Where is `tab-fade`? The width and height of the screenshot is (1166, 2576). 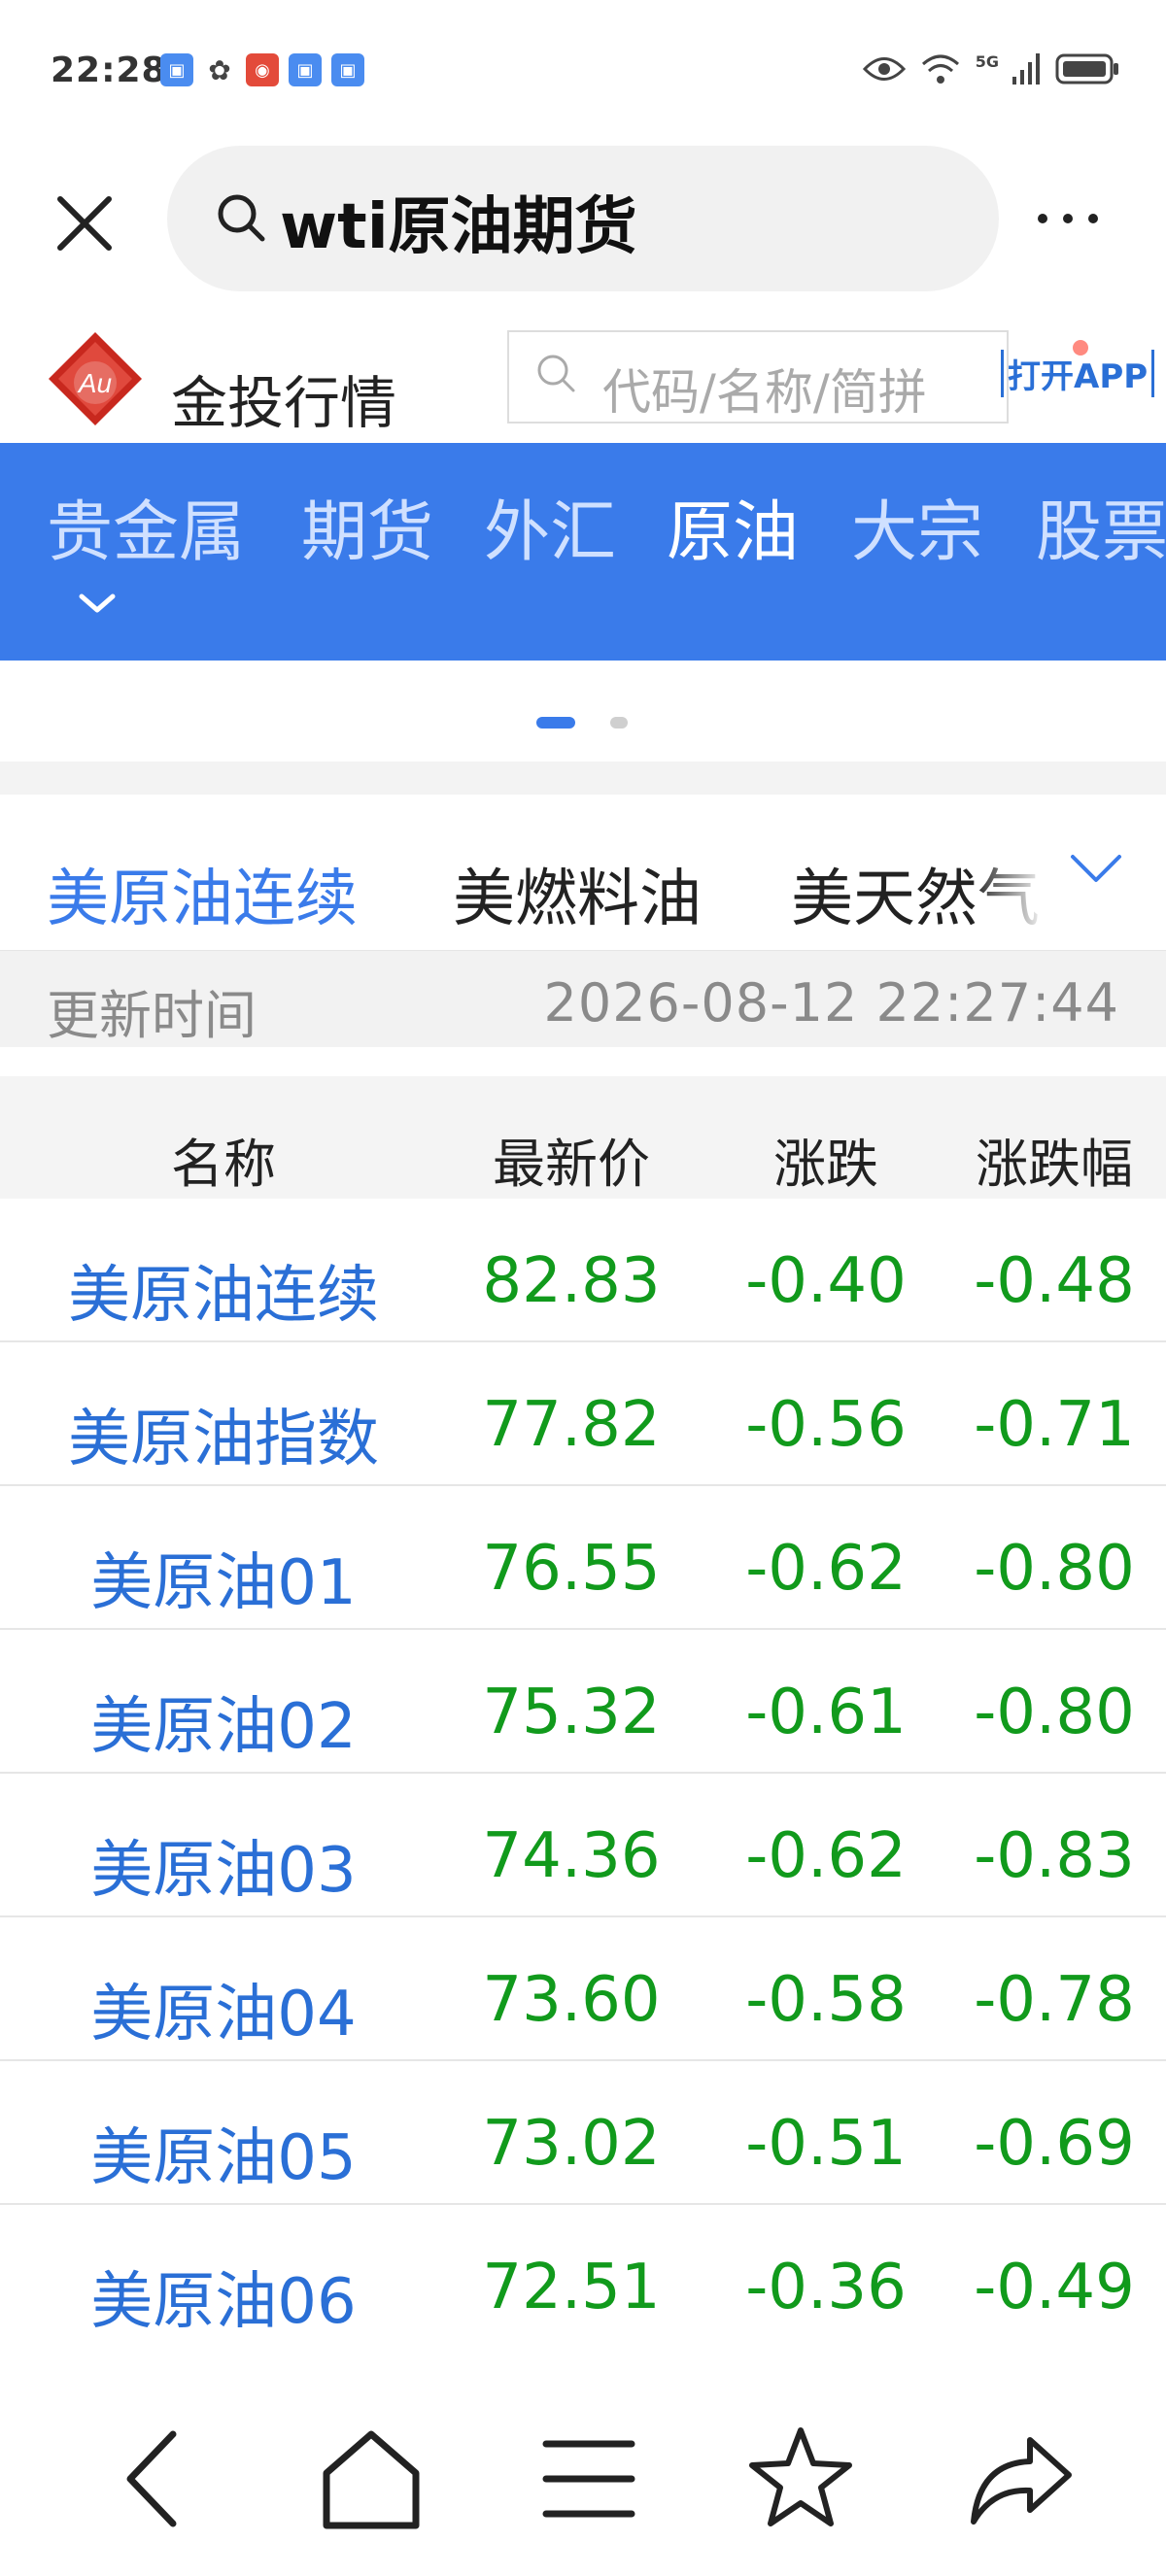 tab-fade is located at coordinates (1025, 882).